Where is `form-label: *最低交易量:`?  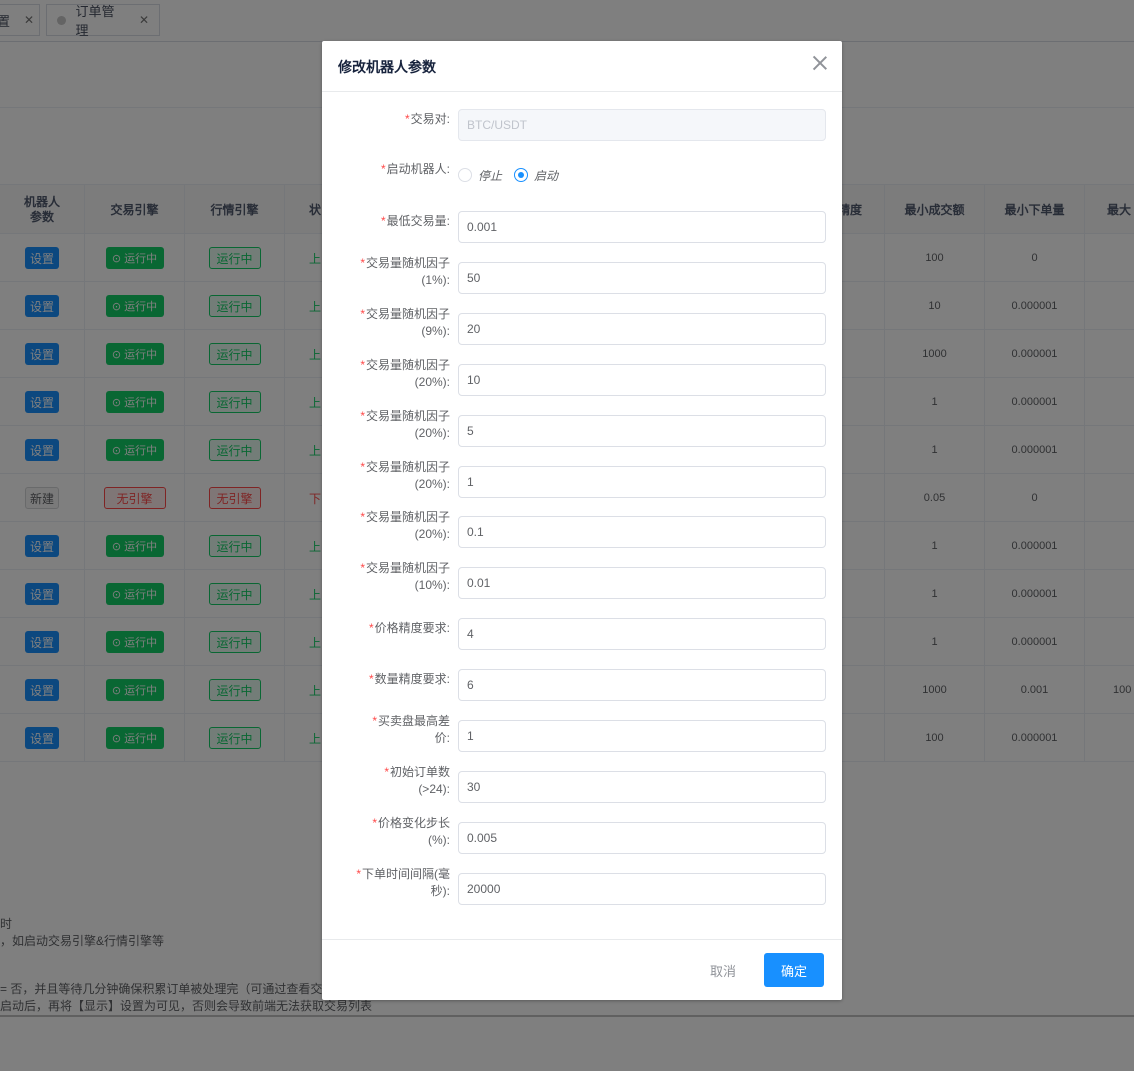 form-label: *最低交易量: is located at coordinates (415, 221).